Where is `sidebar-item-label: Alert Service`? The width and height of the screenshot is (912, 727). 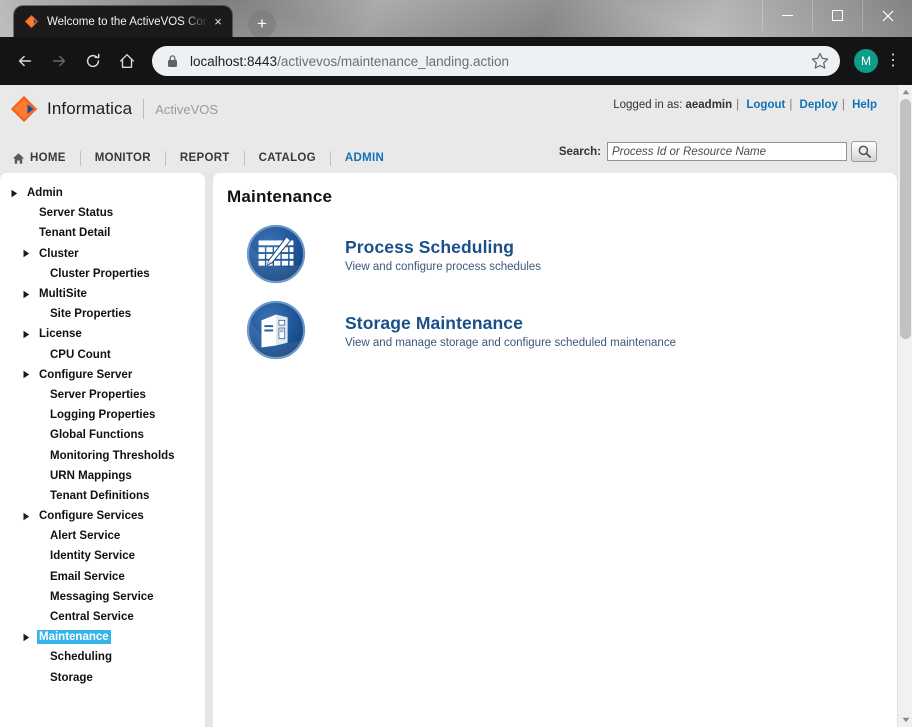
sidebar-item-label: Alert Service is located at coordinates (85, 536).